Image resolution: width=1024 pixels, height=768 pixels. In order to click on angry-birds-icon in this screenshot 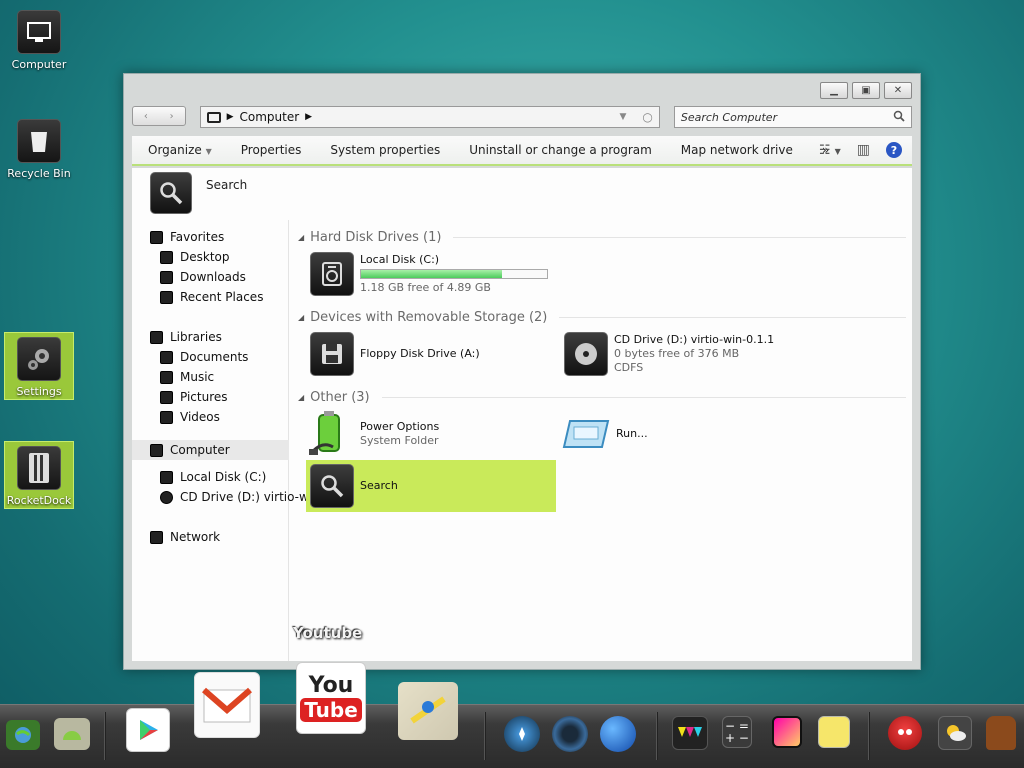, I will do `click(905, 733)`.